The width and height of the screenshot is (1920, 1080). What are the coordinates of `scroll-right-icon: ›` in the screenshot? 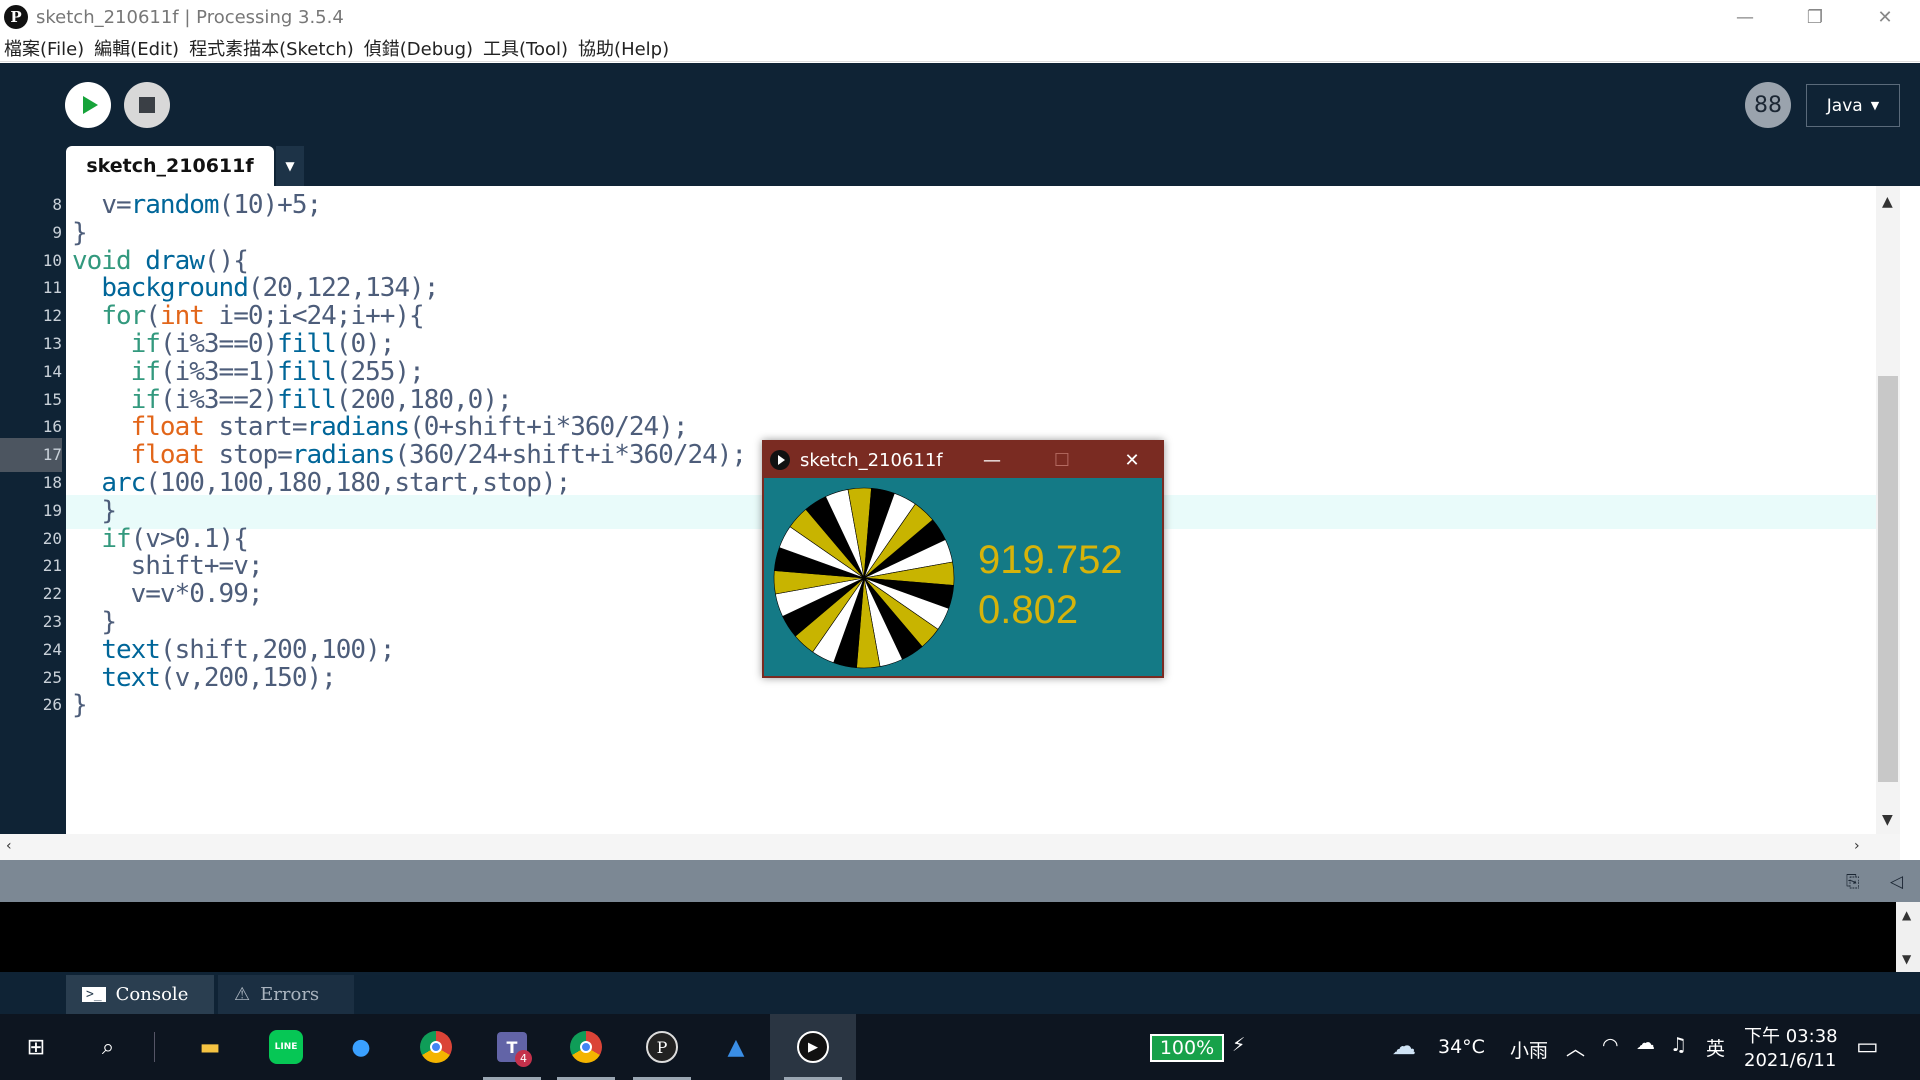 It's located at (1857, 846).